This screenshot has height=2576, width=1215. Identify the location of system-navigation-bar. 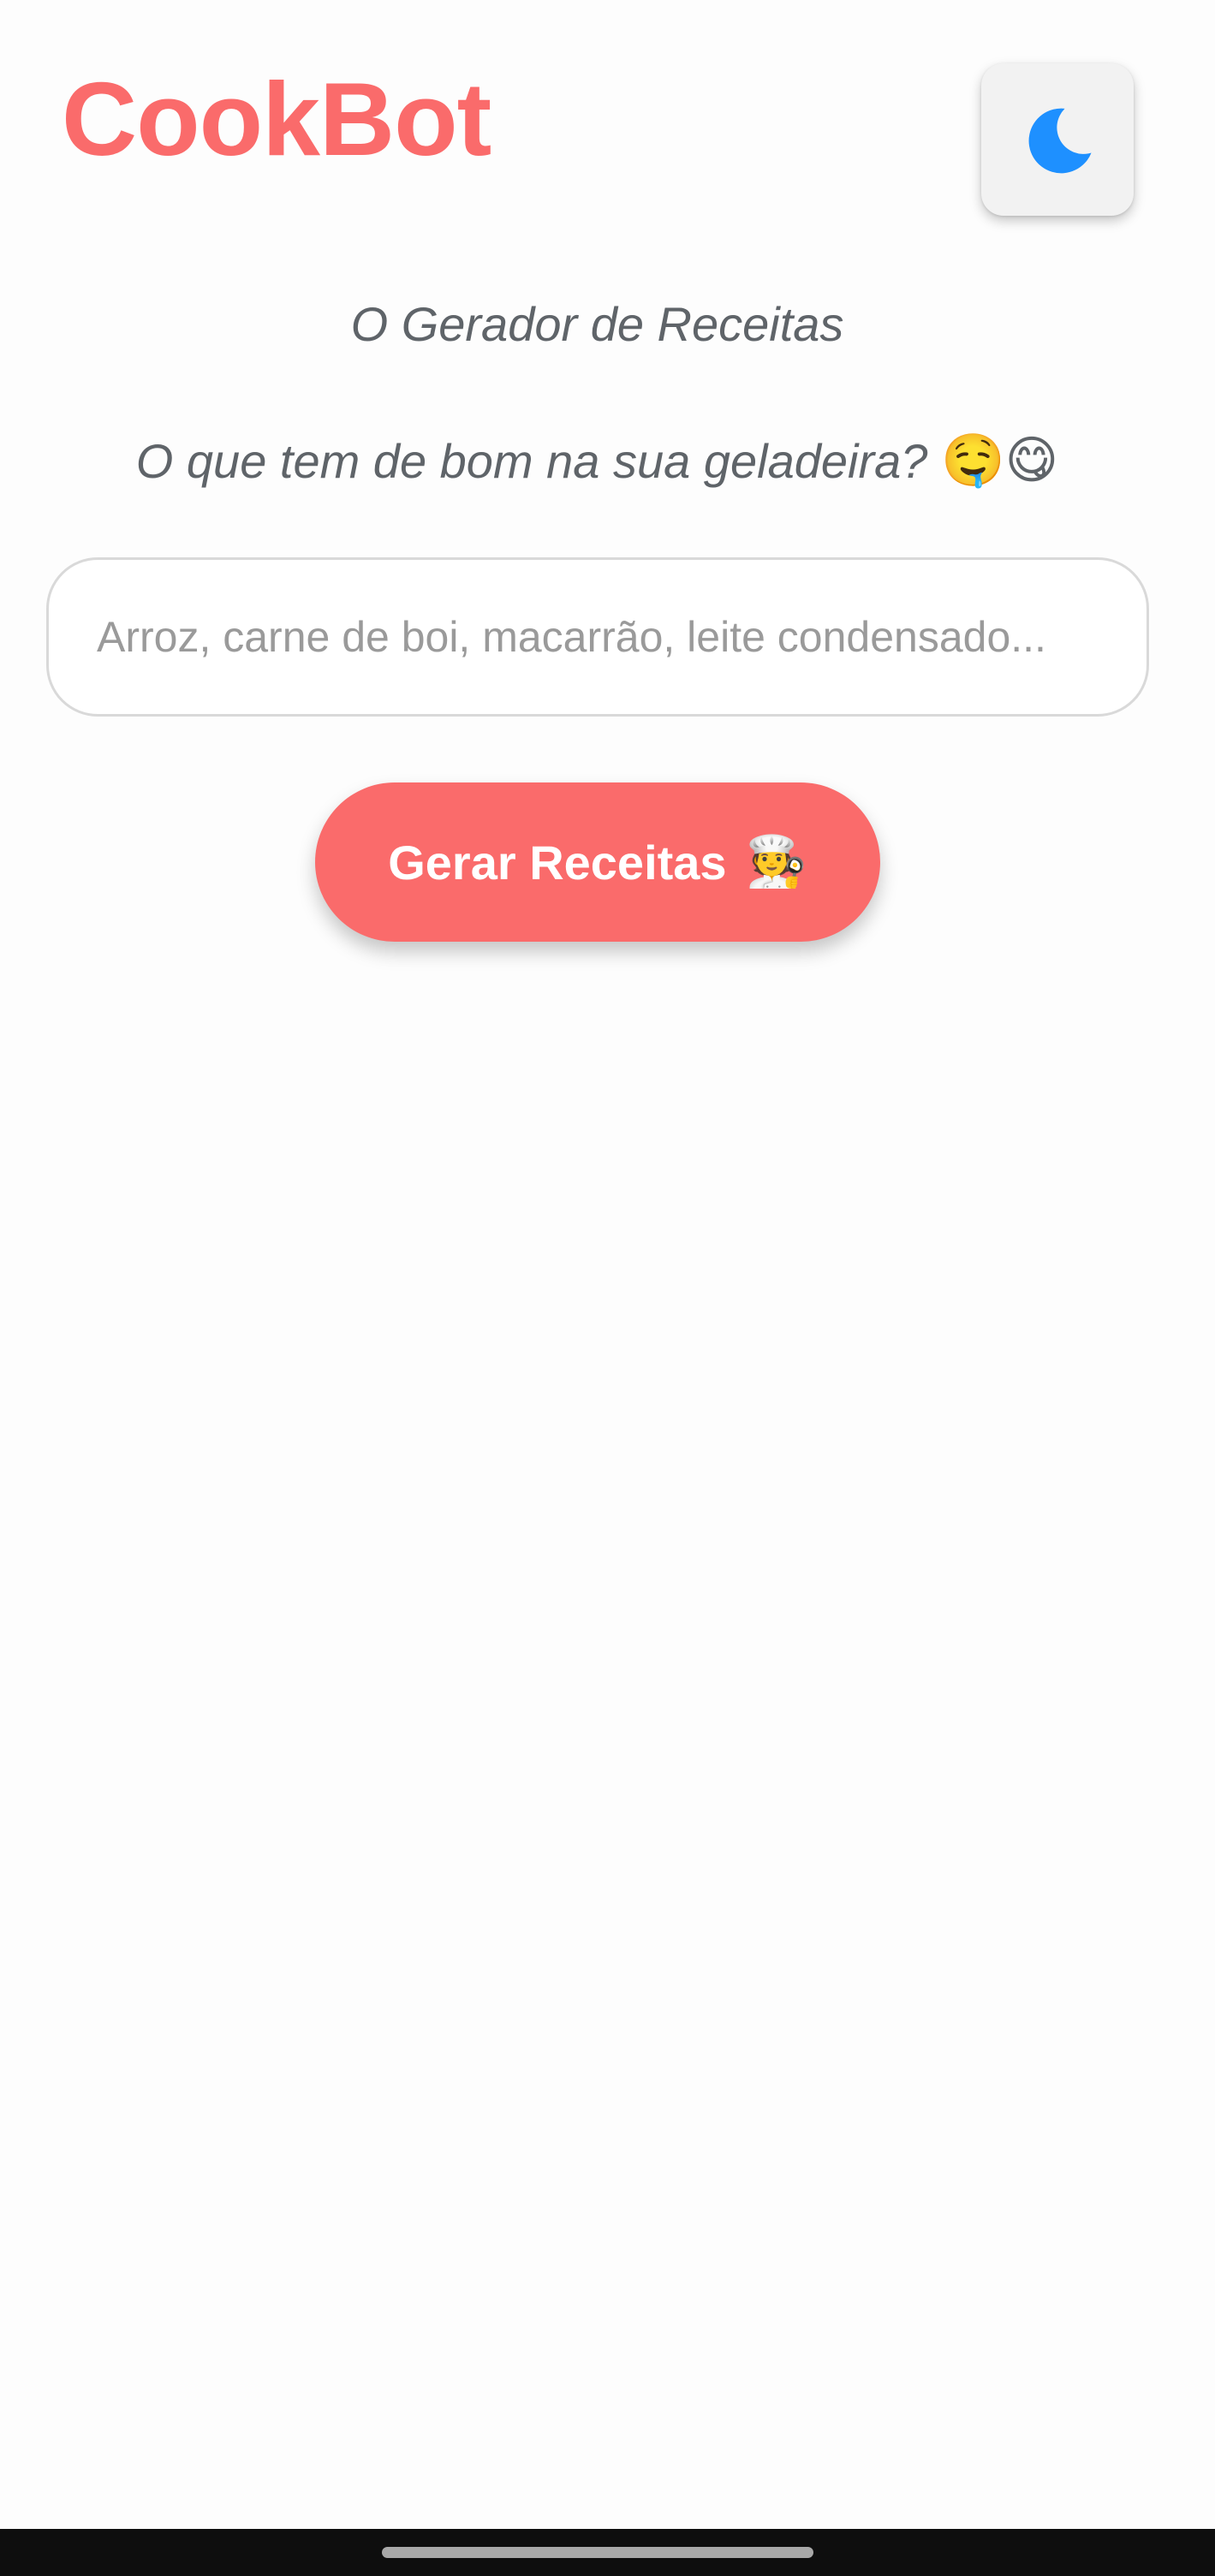
(607, 2552).